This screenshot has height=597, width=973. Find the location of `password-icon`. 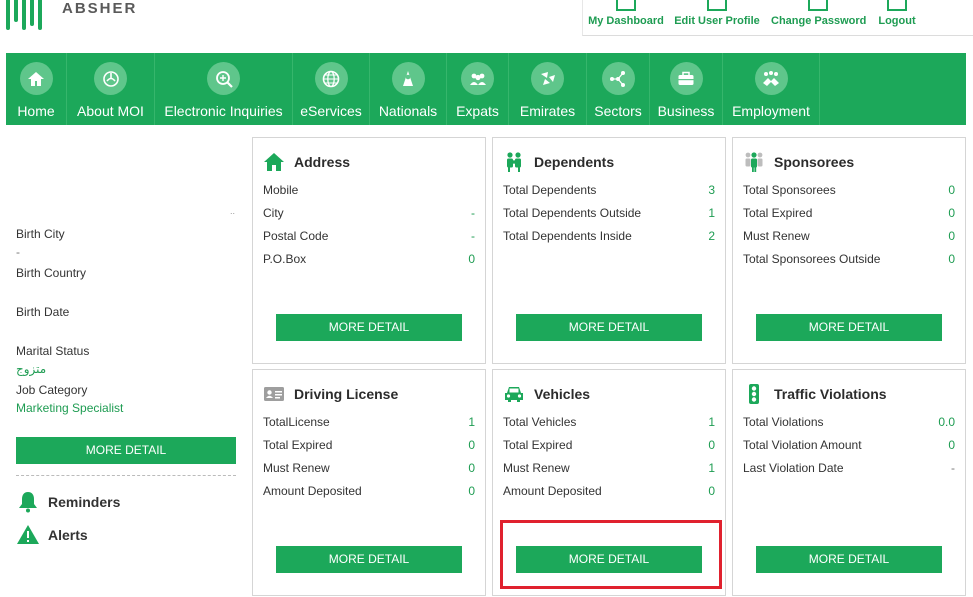

password-icon is located at coordinates (818, 5).